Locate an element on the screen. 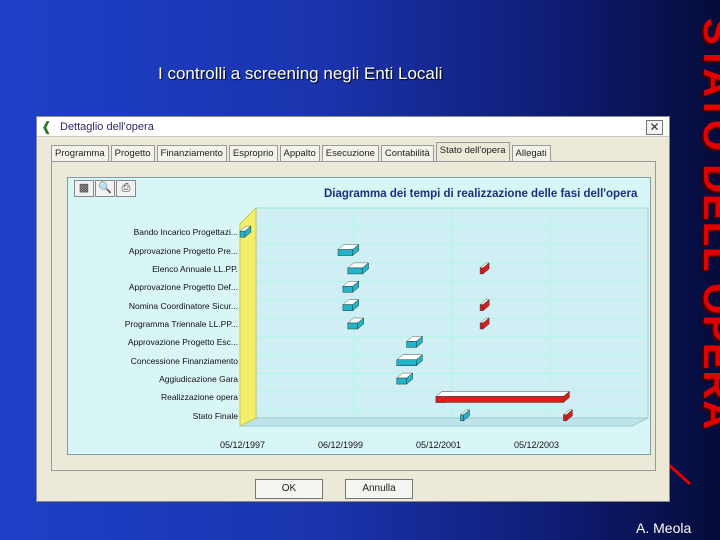 Image resolution: width=720 pixels, height=540 pixels. x-tick-label: 05/12/1997 is located at coordinates (243, 445).